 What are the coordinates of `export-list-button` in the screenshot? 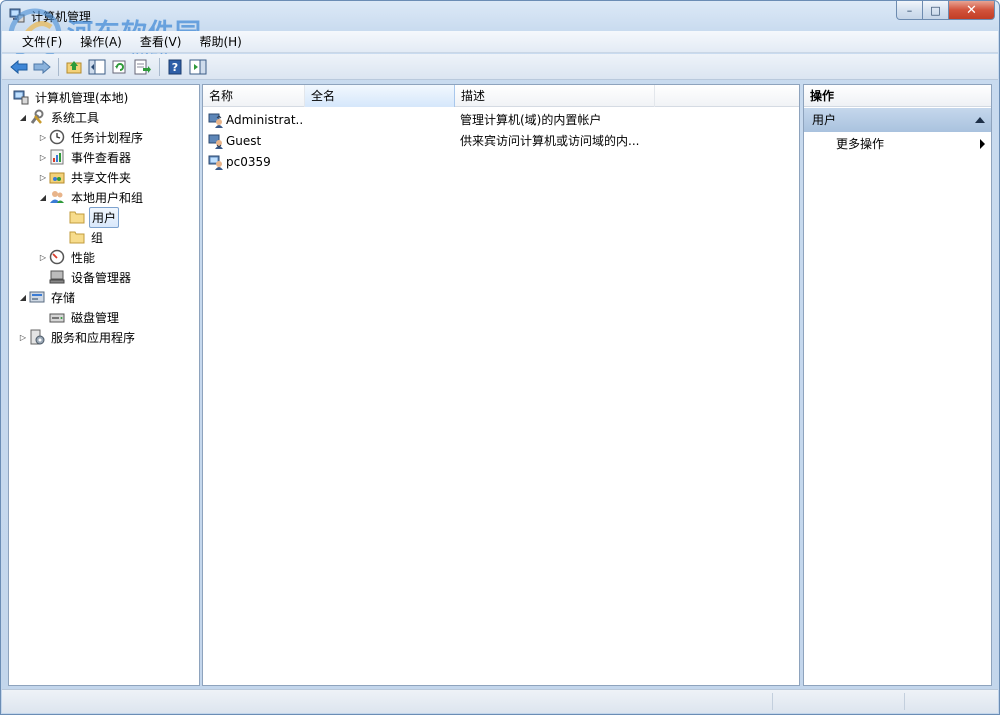 It's located at (143, 67).